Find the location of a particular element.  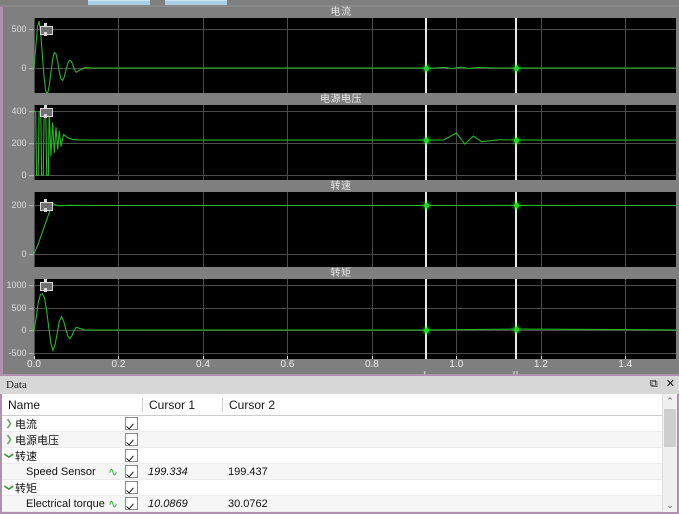

table-row: Speed Sensor ∿ 199.334 199.437 is located at coordinates (339, 472).